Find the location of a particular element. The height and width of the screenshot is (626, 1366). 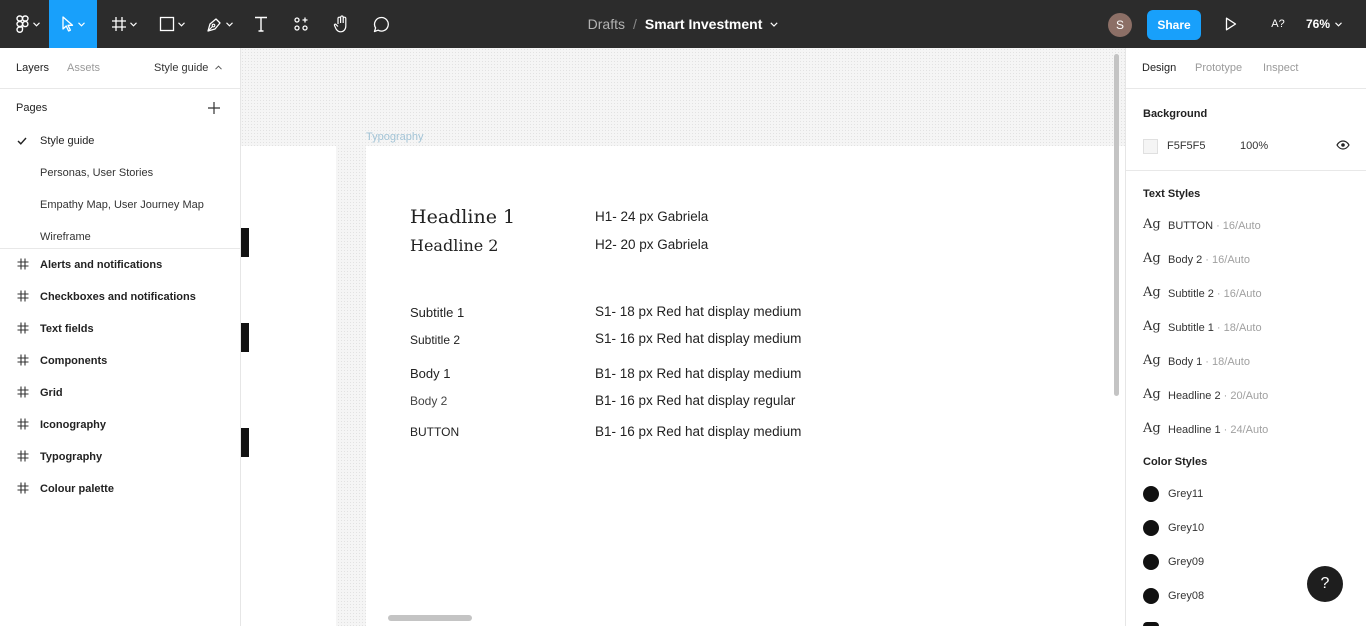

tab-layers: Layers is located at coordinates (32, 68).